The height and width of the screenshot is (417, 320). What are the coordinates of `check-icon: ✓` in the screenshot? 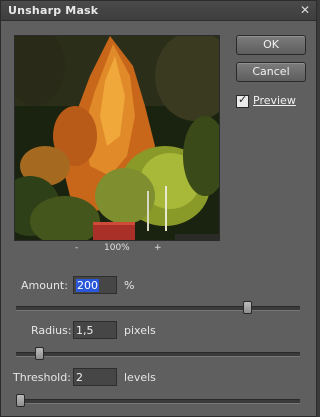 It's located at (243, 99).